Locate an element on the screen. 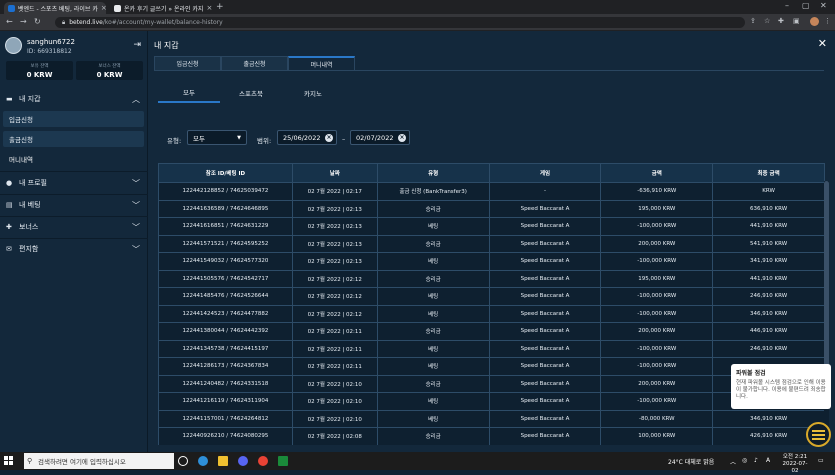 This screenshot has width=835, height=475. notification-icon: ▭ is located at coordinates (821, 460).